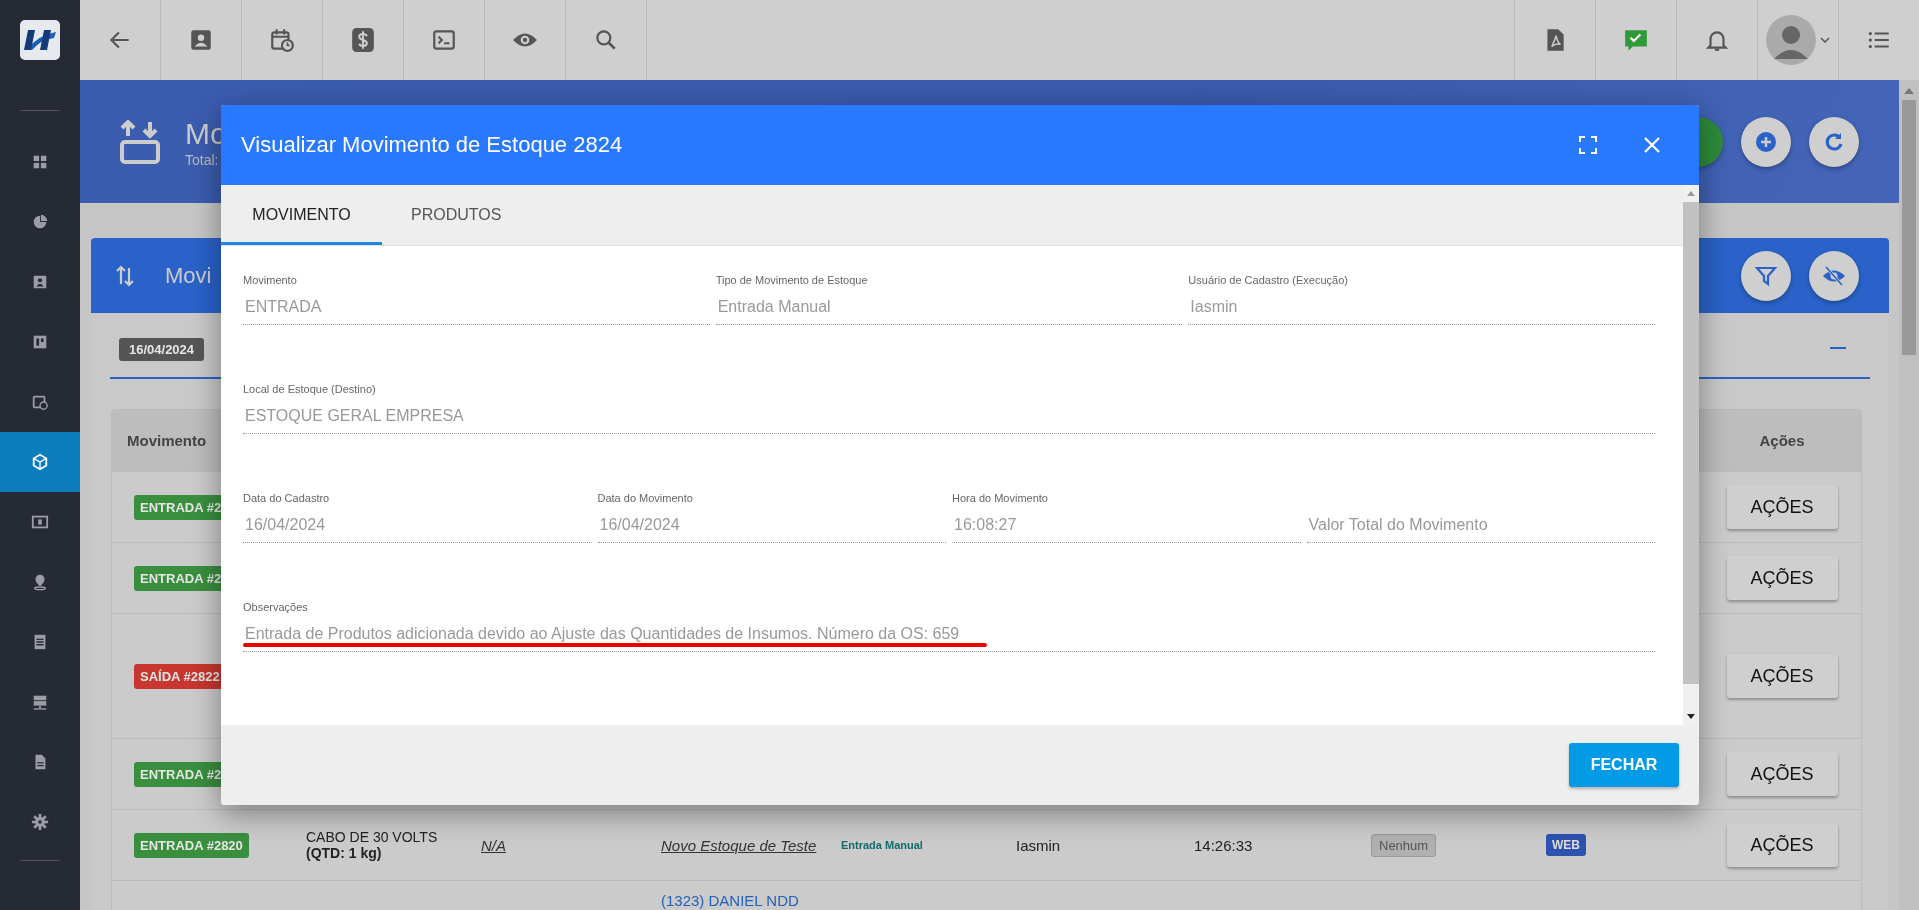 This screenshot has height=910, width=1919. What do you see at coordinates (1636, 40) in the screenshot?
I see `chat-check-icon` at bounding box center [1636, 40].